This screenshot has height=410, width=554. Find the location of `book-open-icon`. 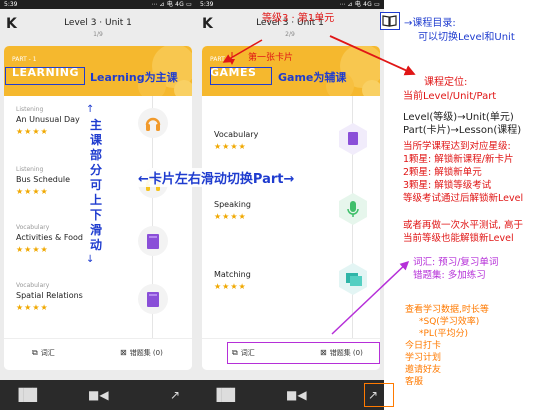

book-open-icon is located at coordinates (389, 21).